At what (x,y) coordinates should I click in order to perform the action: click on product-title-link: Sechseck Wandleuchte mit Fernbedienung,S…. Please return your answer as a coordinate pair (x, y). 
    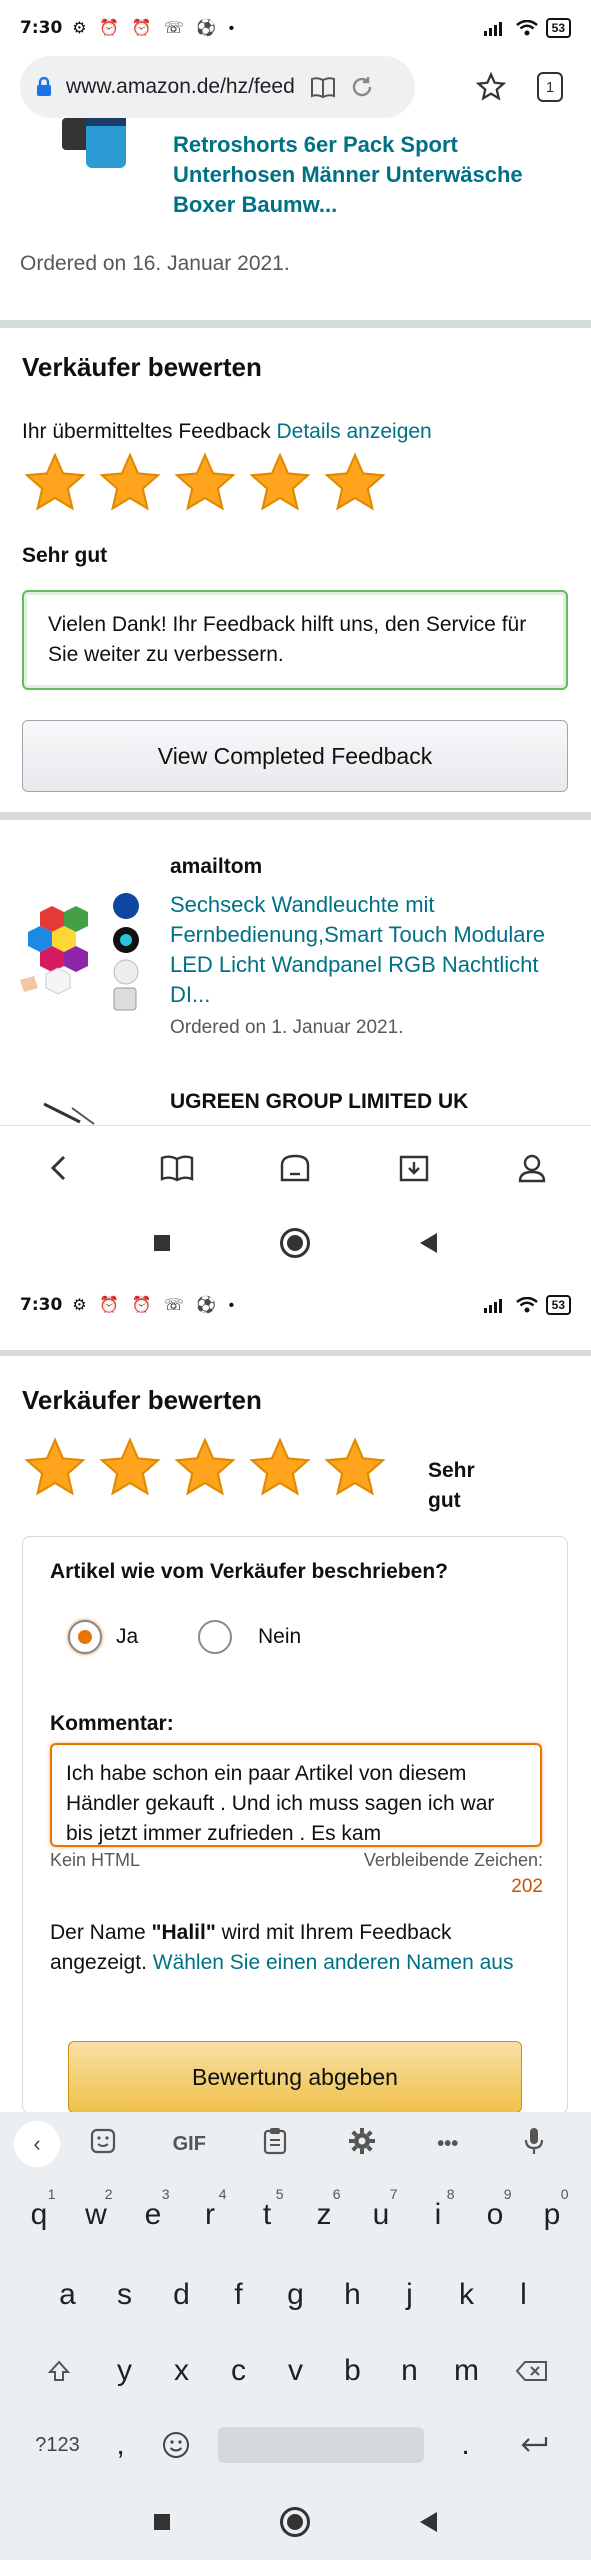
    Looking at the image, I should click on (365, 950).